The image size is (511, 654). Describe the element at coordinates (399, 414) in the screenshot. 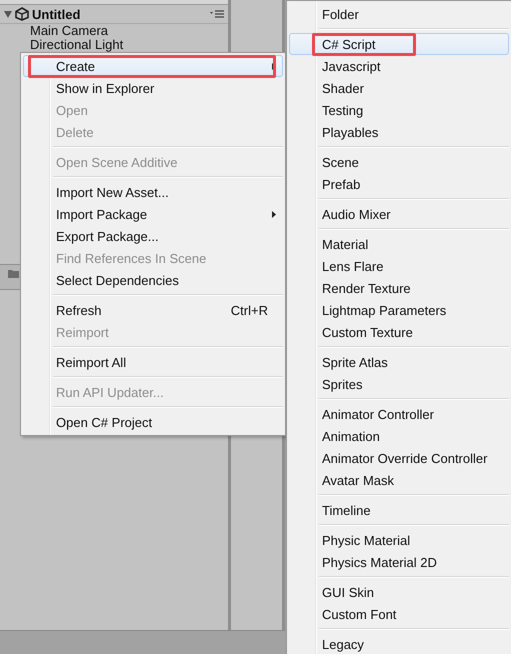

I see `menu-item: Animator Controller` at that location.